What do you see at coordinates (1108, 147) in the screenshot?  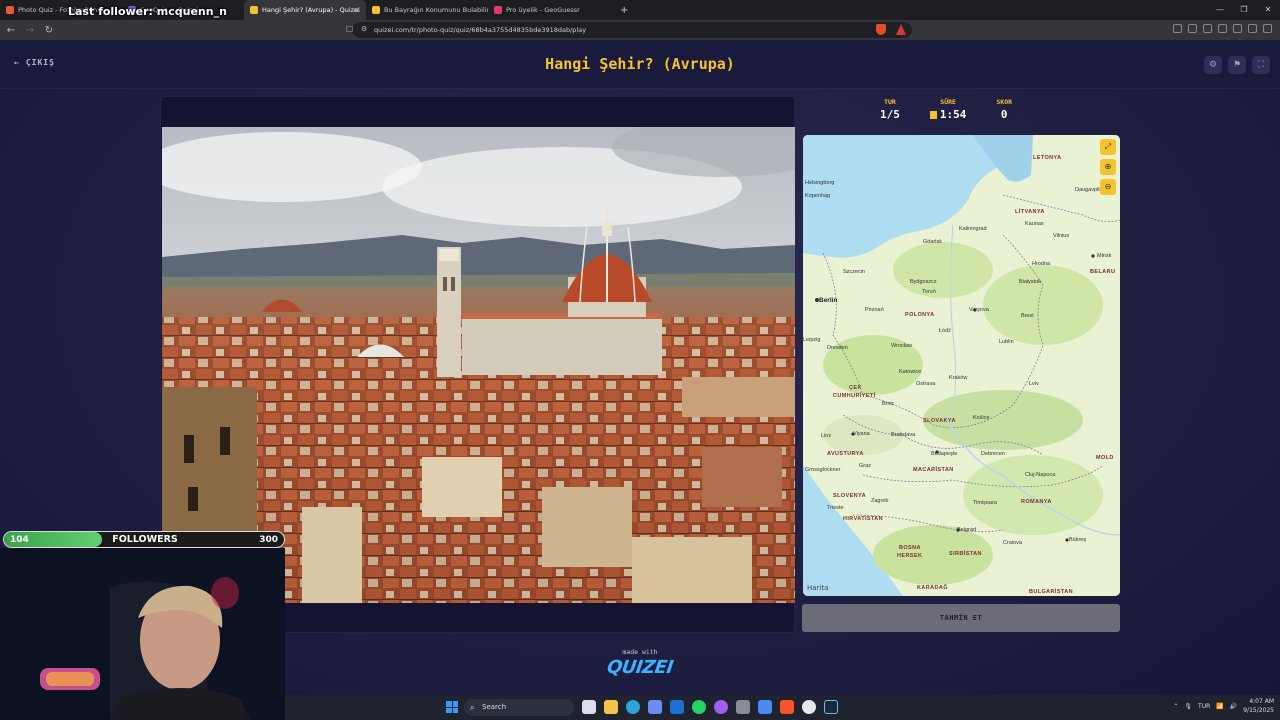 I see `map-expand-icon: ⤢` at bounding box center [1108, 147].